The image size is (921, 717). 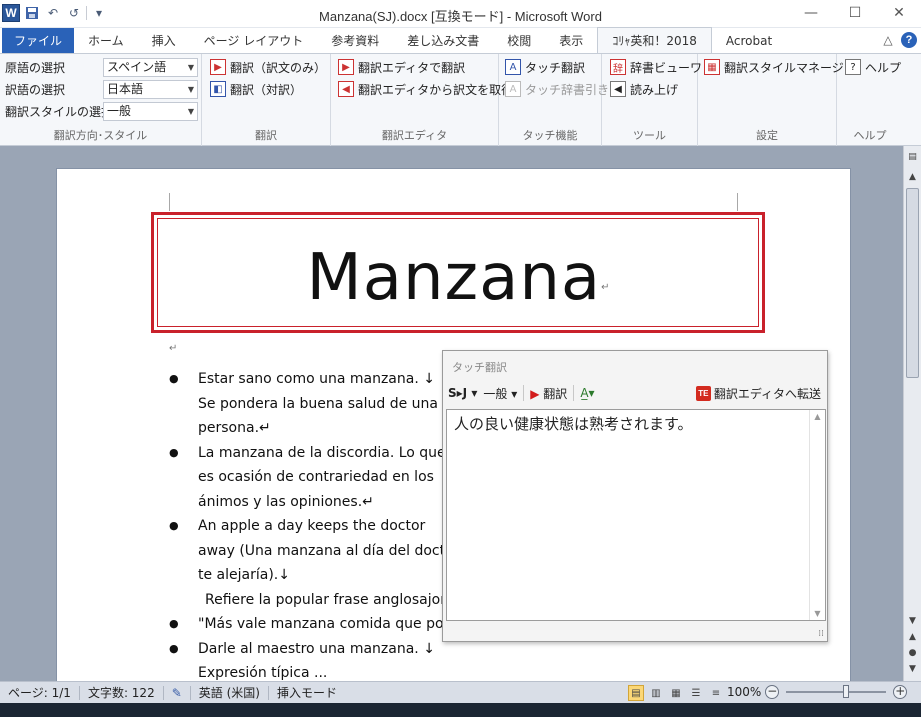 What do you see at coordinates (458, 272) in the screenshot?
I see `title-frame: Manzana ↵` at bounding box center [458, 272].